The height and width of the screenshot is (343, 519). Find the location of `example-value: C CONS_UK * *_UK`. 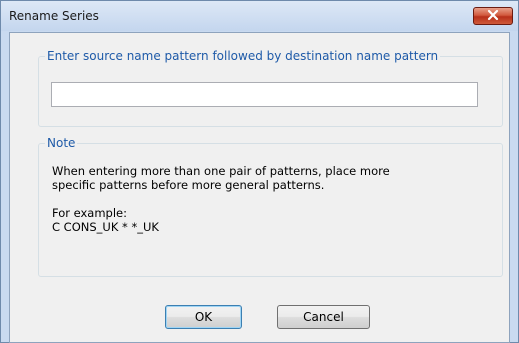

example-value: C CONS_UK * *_UK is located at coordinates (105, 227).